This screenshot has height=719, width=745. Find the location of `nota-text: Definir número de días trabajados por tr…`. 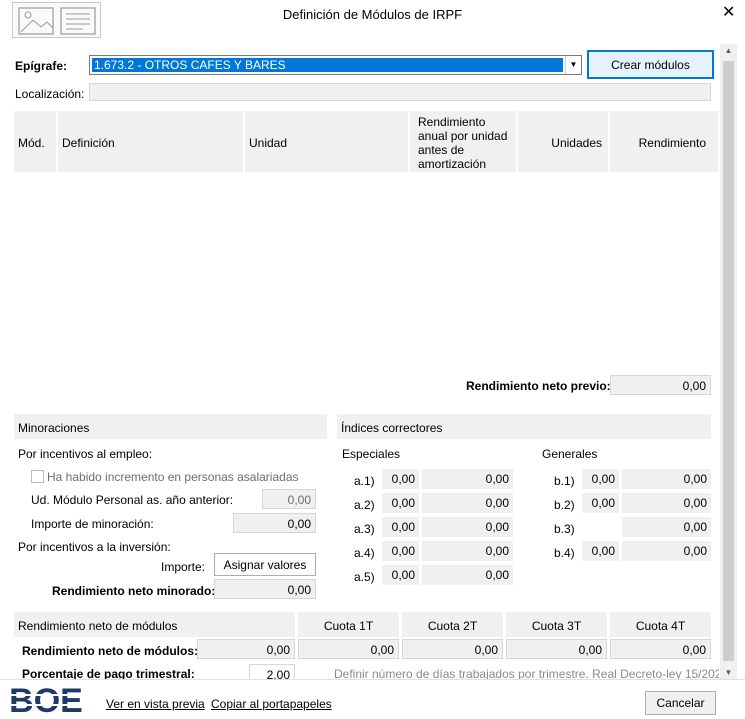

nota-text: Definir número de días trabajados por tr… is located at coordinates (526, 673).